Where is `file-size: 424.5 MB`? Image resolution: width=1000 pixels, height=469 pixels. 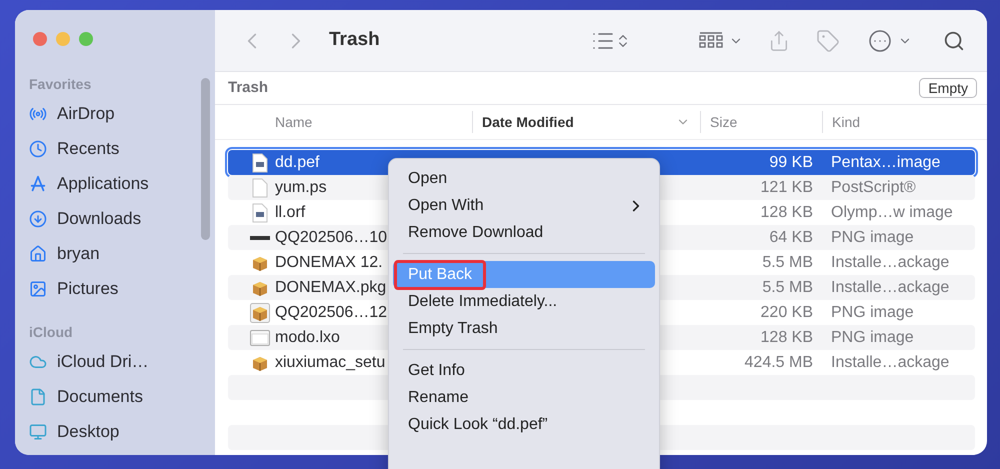 file-size: 424.5 MB is located at coordinates (778, 362).